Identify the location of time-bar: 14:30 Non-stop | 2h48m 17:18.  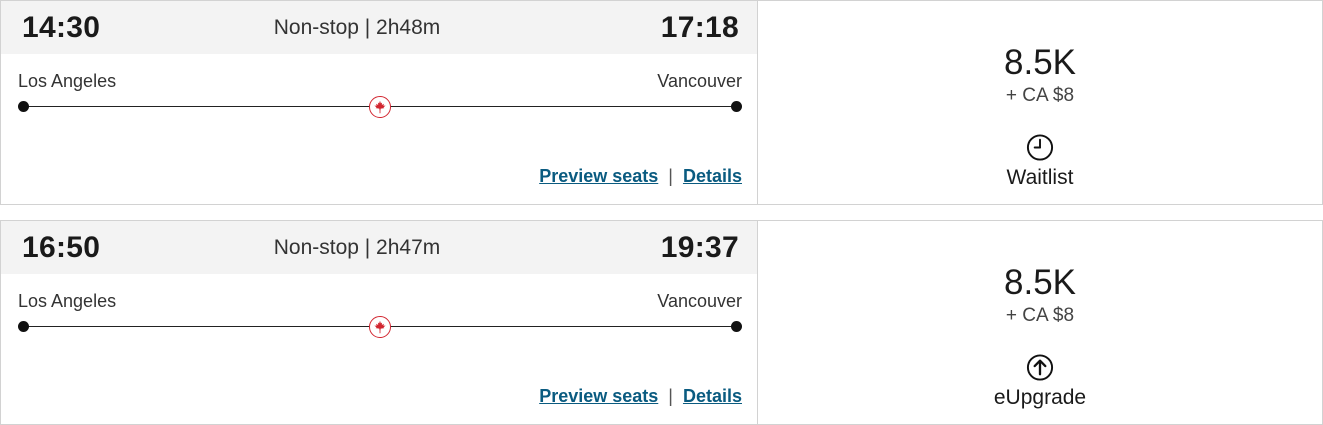
(379, 27).